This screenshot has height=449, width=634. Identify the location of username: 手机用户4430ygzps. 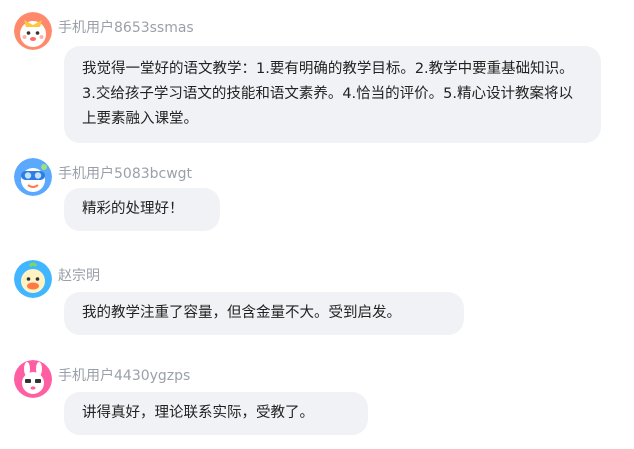
(124, 376).